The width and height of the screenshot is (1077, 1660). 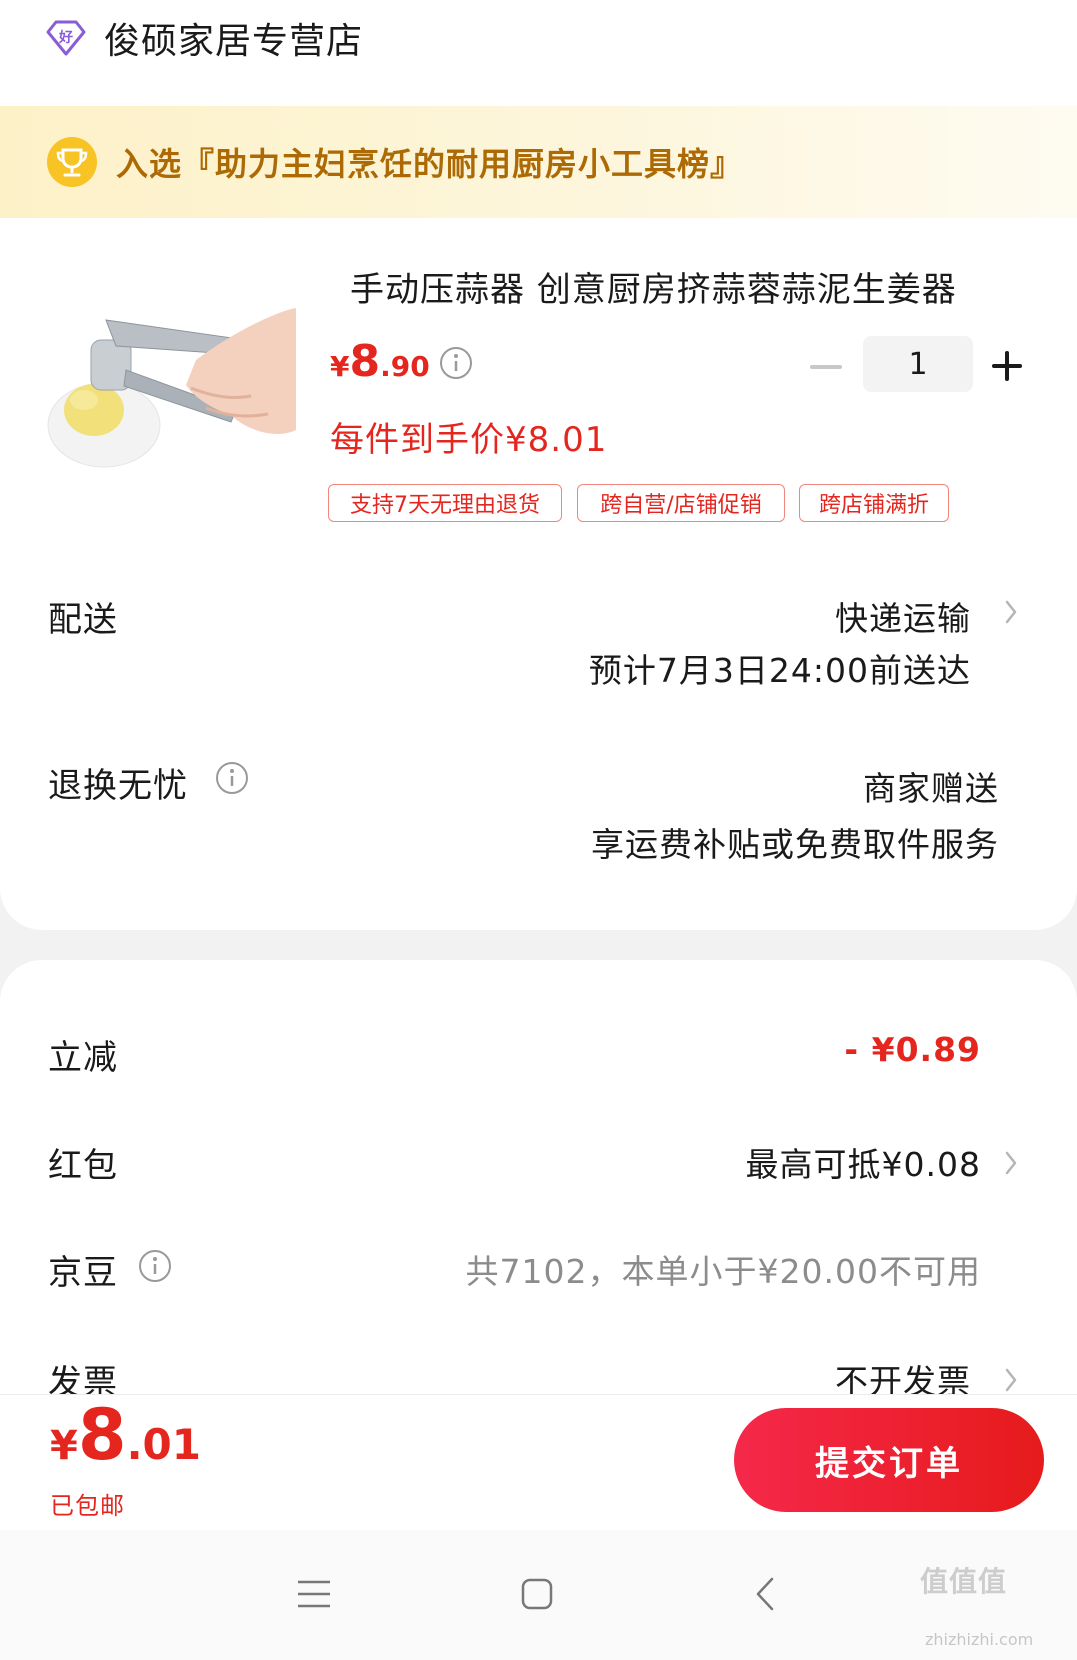 I want to click on delivery-method: 快递运输, so click(x=903, y=616).